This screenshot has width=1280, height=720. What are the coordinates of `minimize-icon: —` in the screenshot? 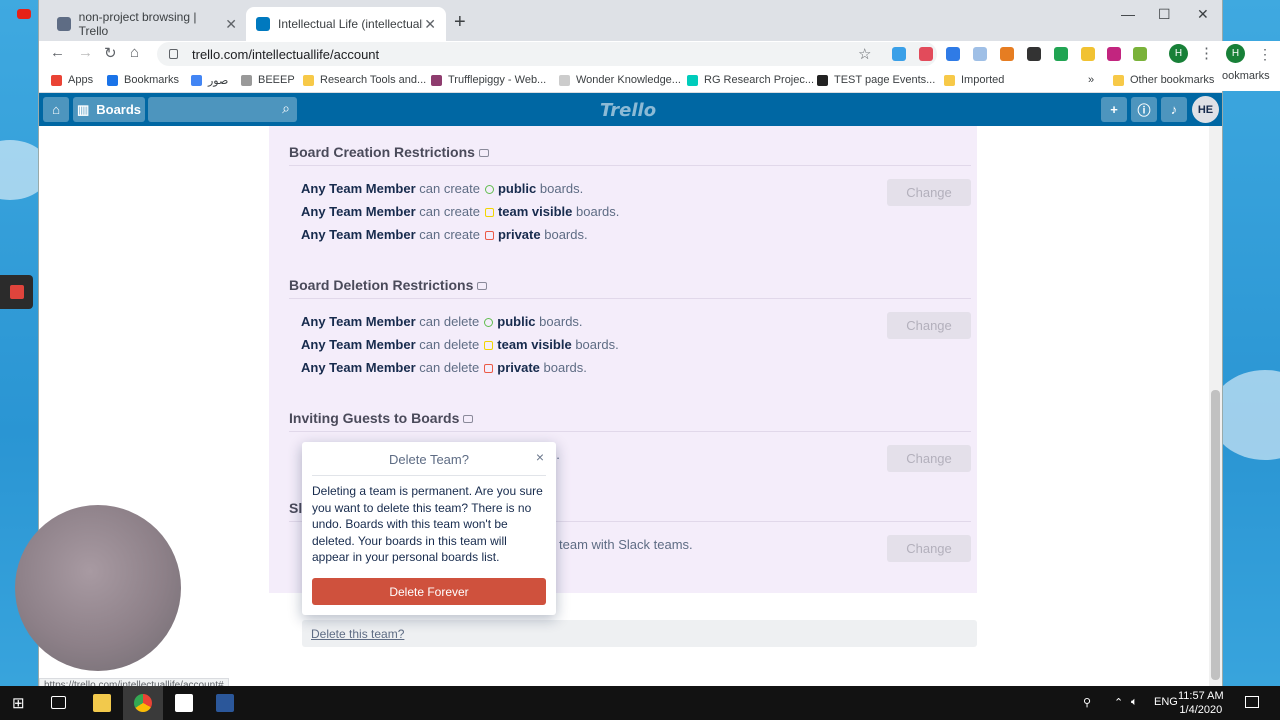 It's located at (1128, 14).